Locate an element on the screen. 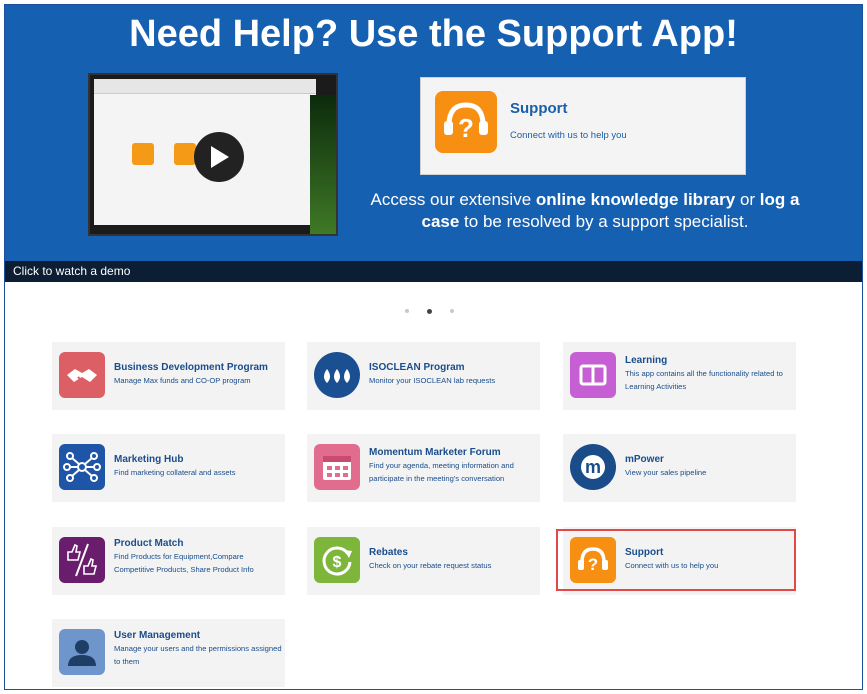 This screenshot has width=867, height=694. carousel-dot-active is located at coordinates (429, 311).